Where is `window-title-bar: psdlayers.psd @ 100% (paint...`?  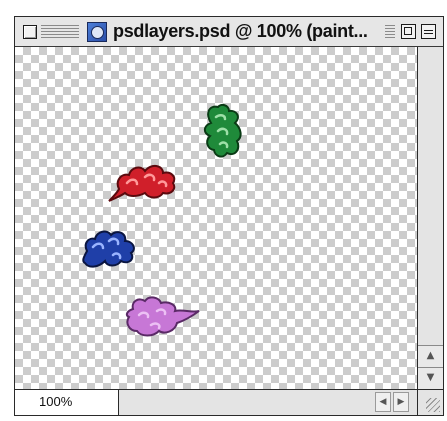 window-title-bar: psdlayers.psd @ 100% (paint... is located at coordinates (229, 32).